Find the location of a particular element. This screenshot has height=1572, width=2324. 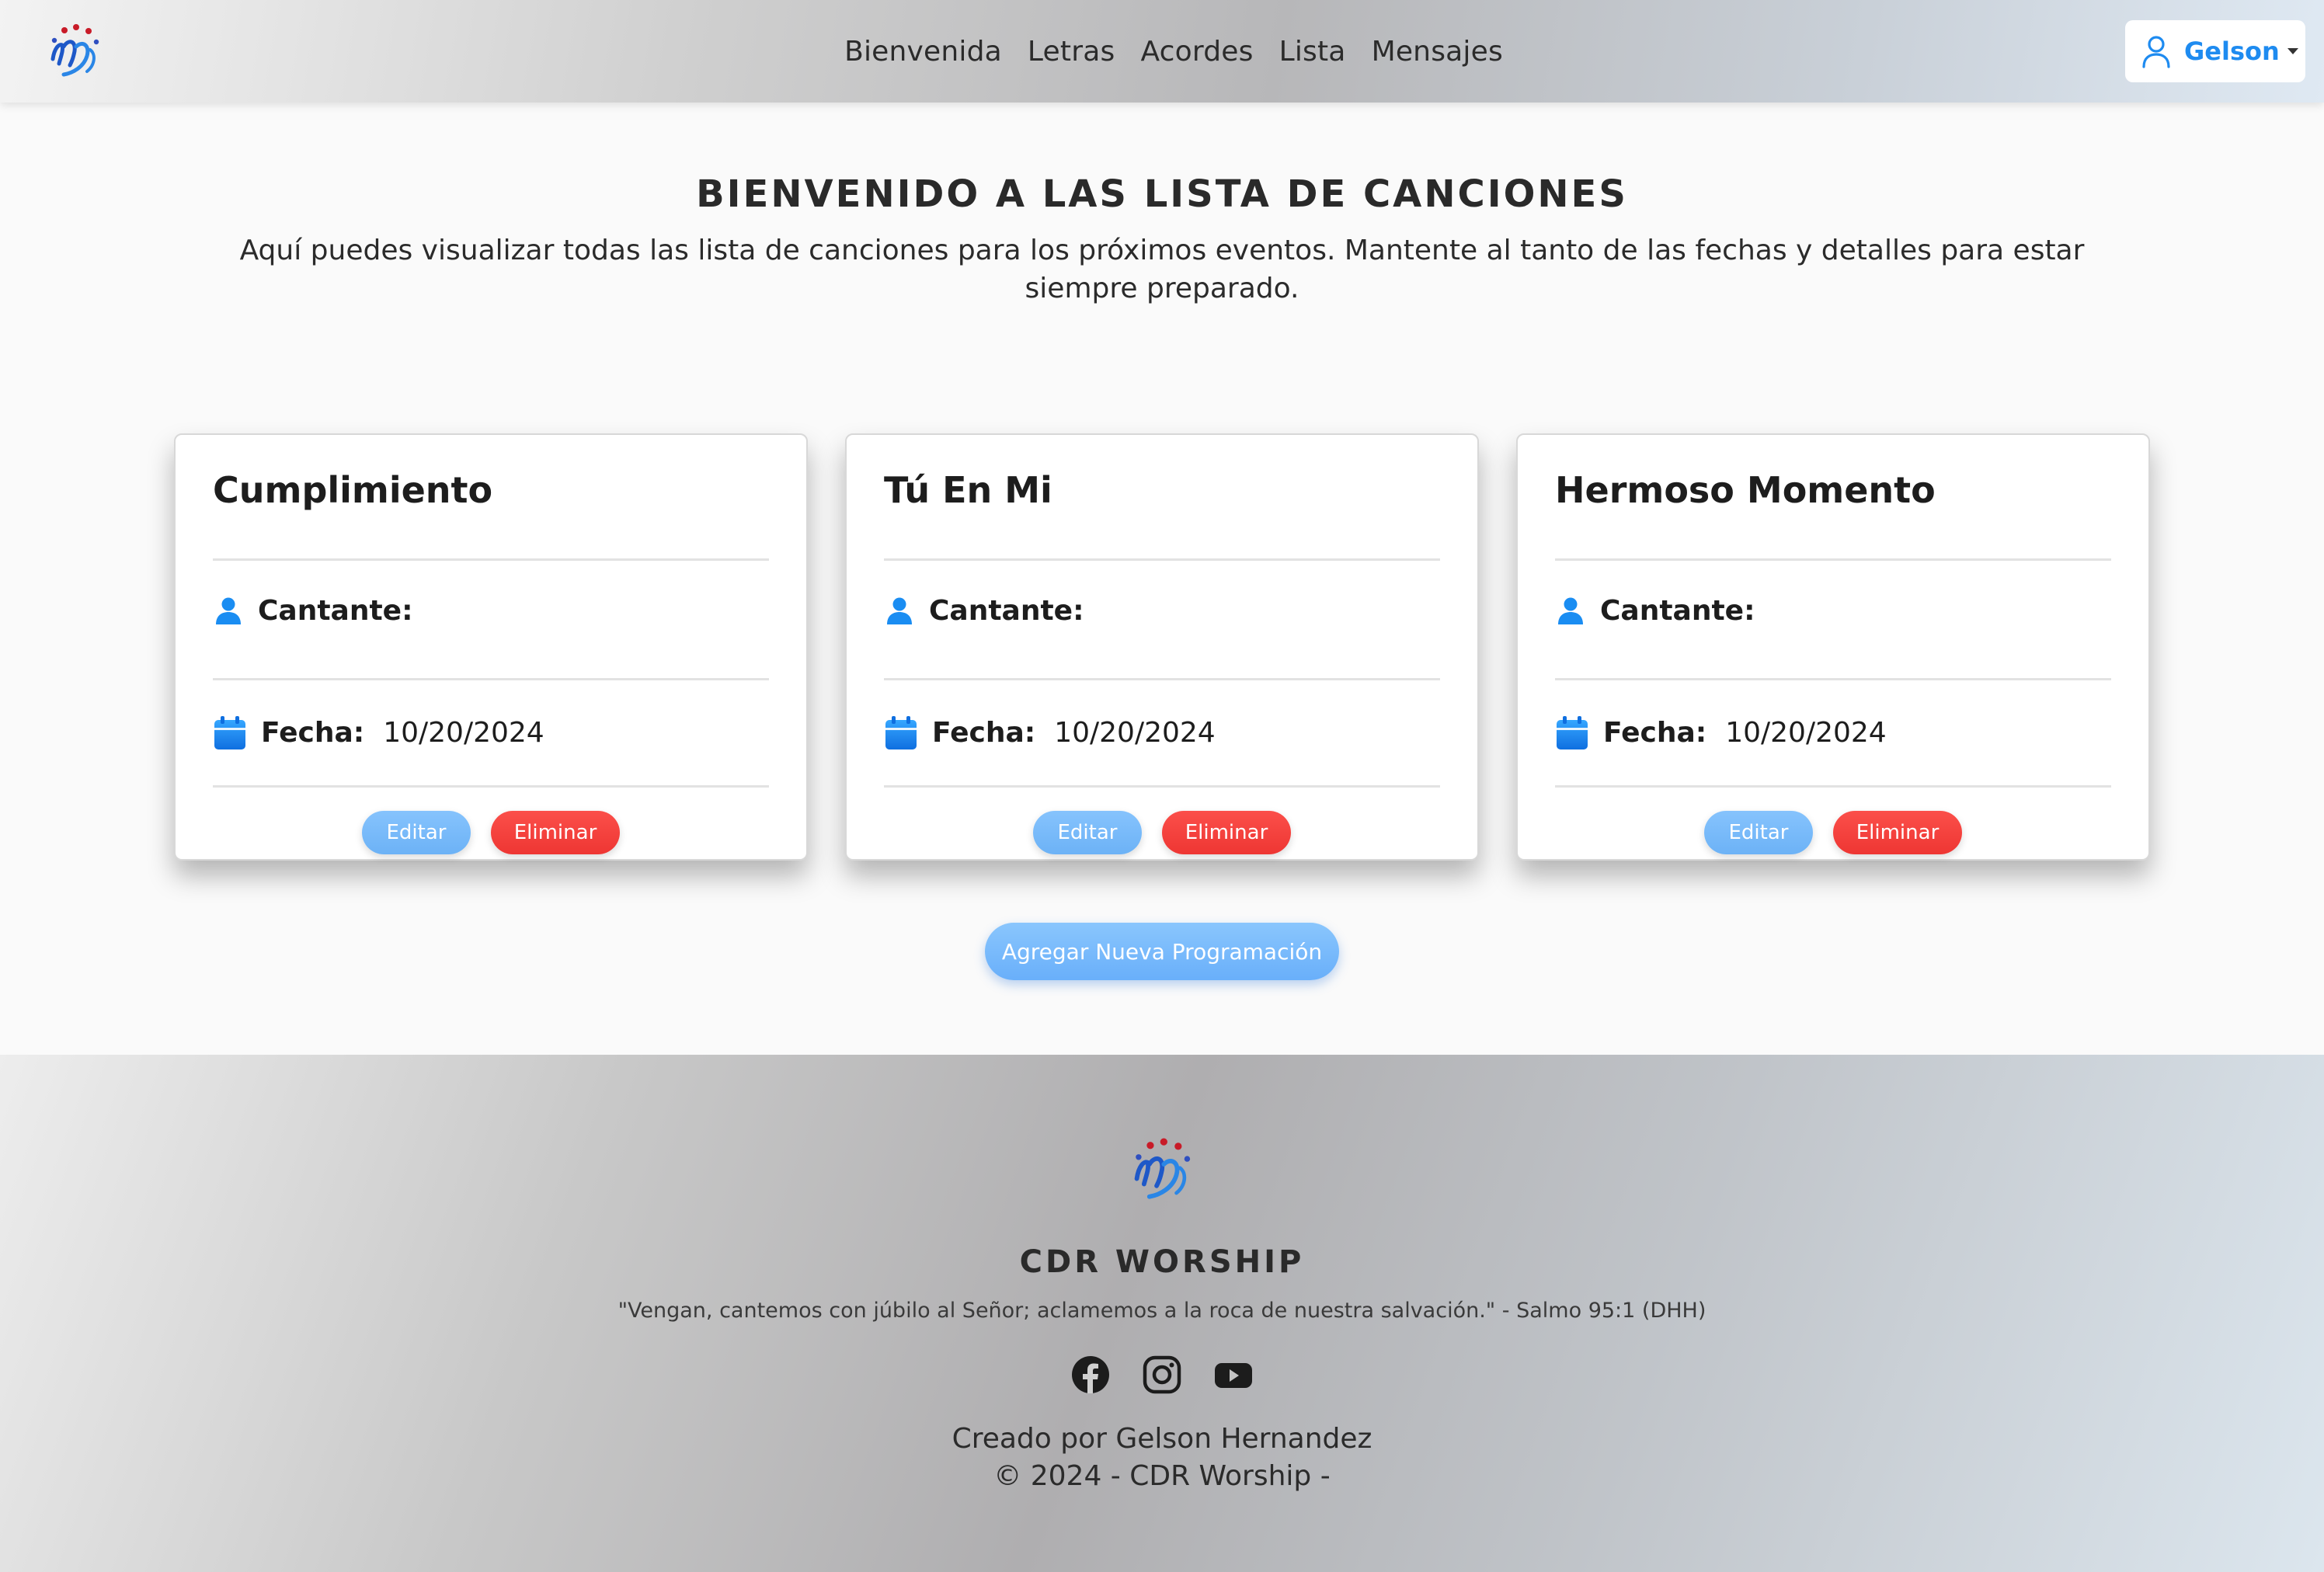

nav-links: Bienvenida Letras Acordes Lista Mensajes is located at coordinates (1162, 51).